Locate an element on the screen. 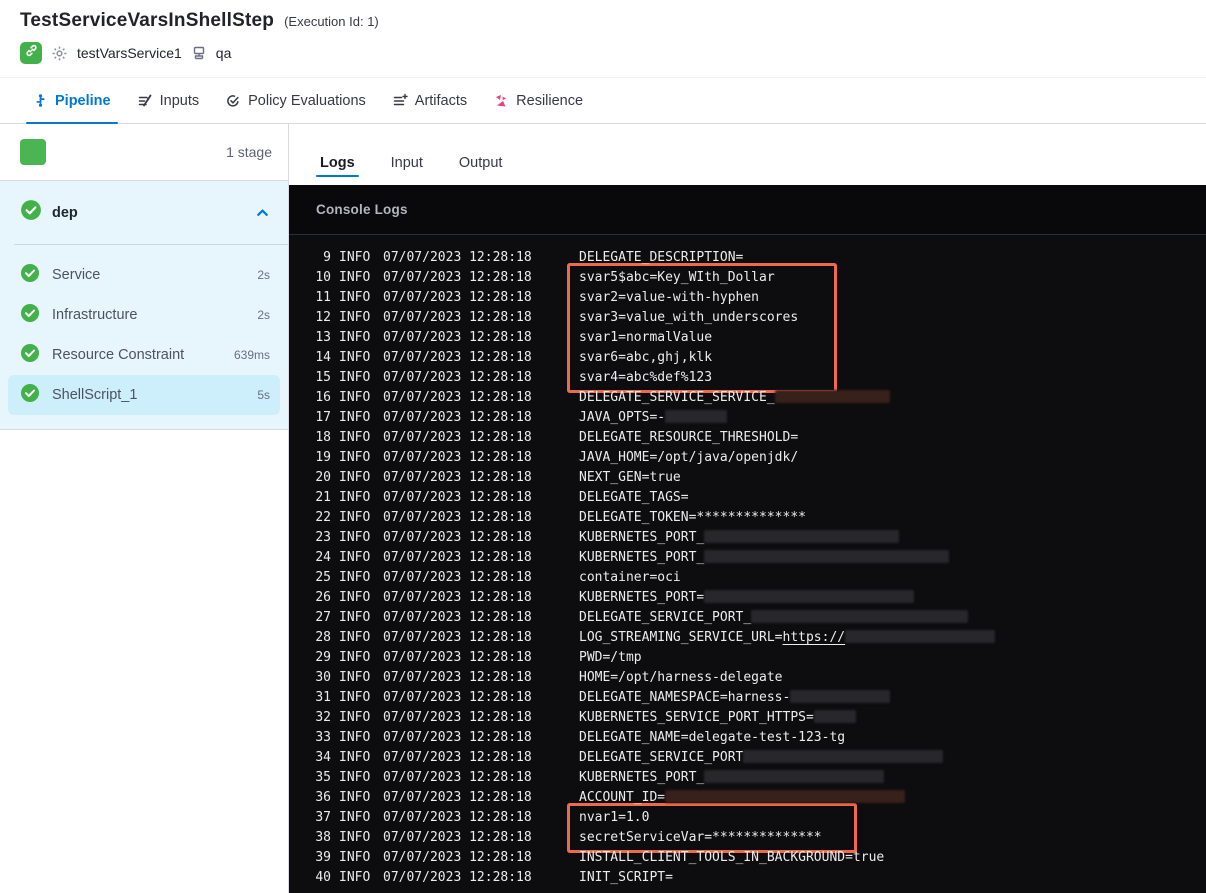  artifacts-icon is located at coordinates (400, 101).